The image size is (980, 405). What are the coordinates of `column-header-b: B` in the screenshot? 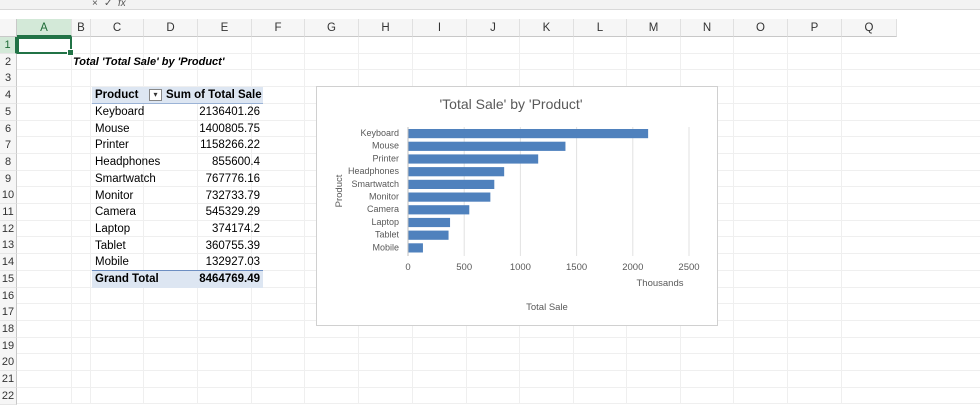 It's located at (81, 28).